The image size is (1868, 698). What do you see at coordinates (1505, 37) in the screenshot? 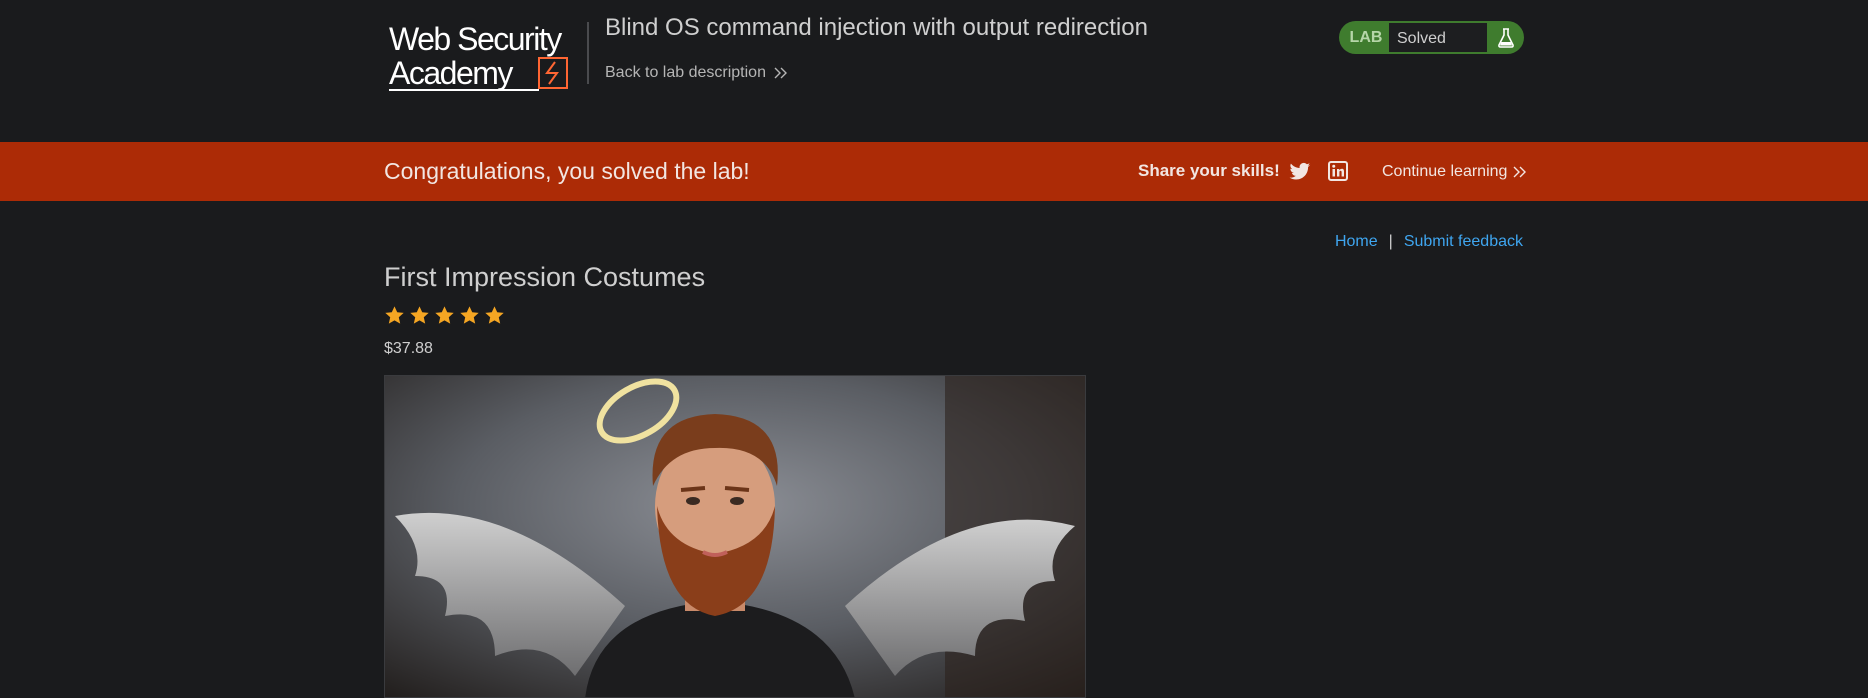
I see `flask-icon` at bounding box center [1505, 37].